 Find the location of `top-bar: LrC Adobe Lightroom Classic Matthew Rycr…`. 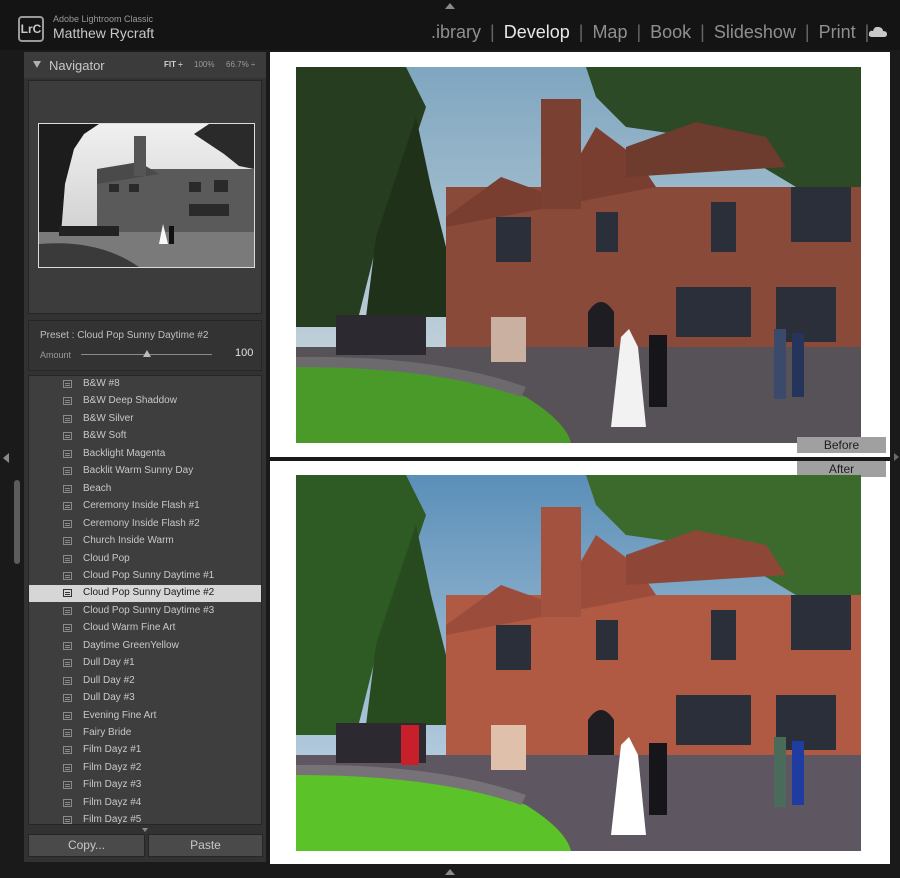

top-bar: LrC Adobe Lightroom Classic Matthew Rycr… is located at coordinates (450, 25).